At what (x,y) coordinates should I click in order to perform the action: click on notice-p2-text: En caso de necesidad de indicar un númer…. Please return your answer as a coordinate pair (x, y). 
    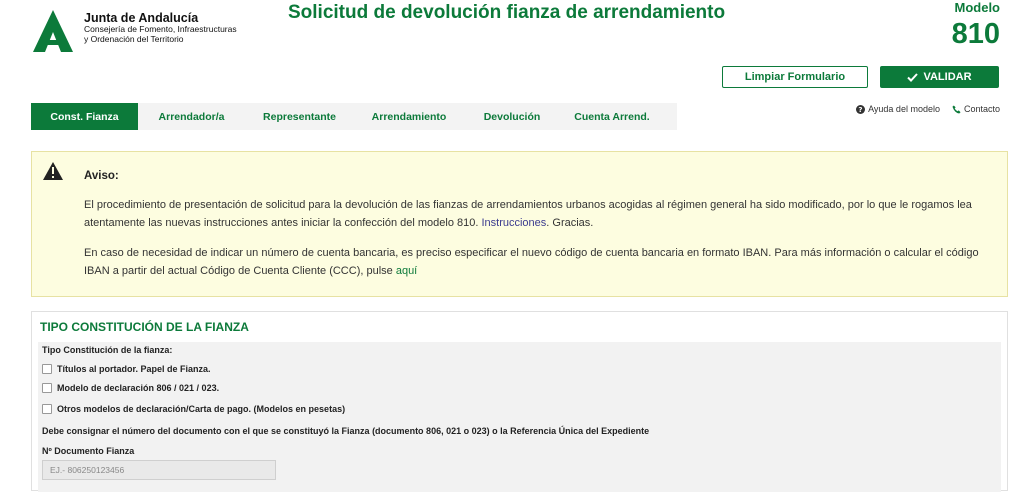
    Looking at the image, I should click on (531, 262).